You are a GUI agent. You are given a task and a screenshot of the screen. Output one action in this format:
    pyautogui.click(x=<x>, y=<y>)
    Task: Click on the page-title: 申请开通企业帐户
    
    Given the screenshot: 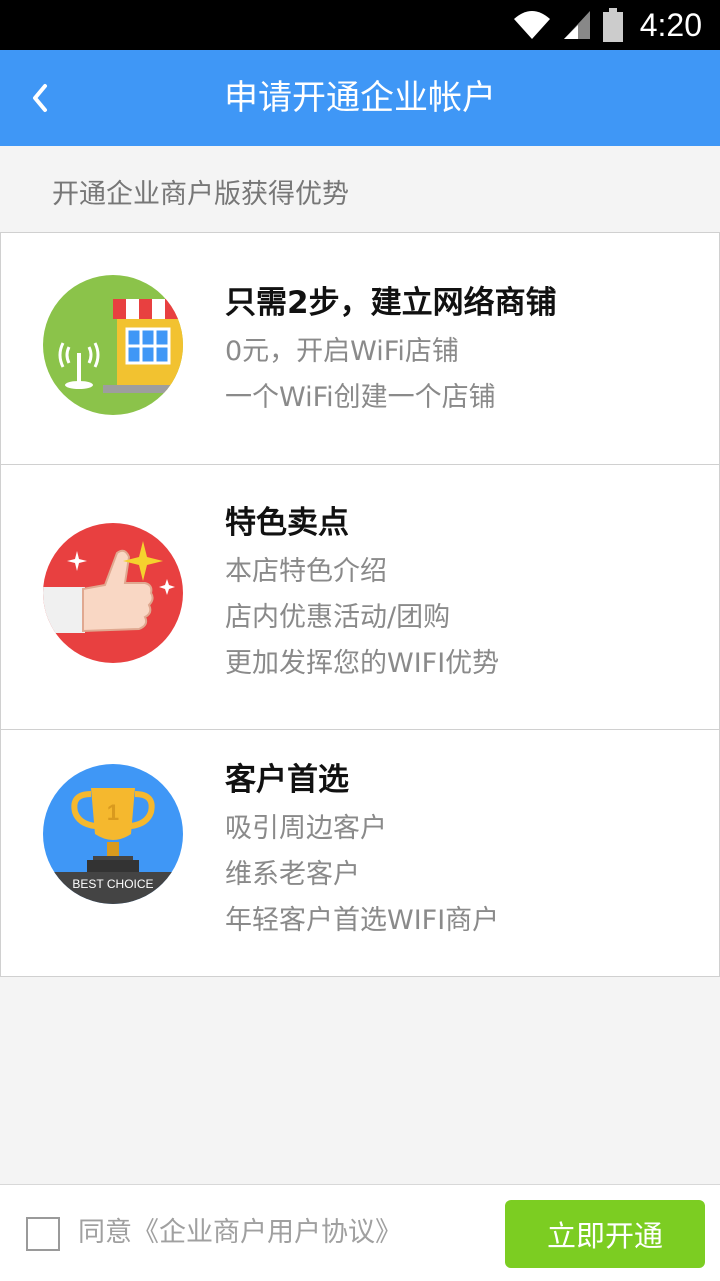 What is the action you would take?
    pyautogui.click(x=360, y=98)
    